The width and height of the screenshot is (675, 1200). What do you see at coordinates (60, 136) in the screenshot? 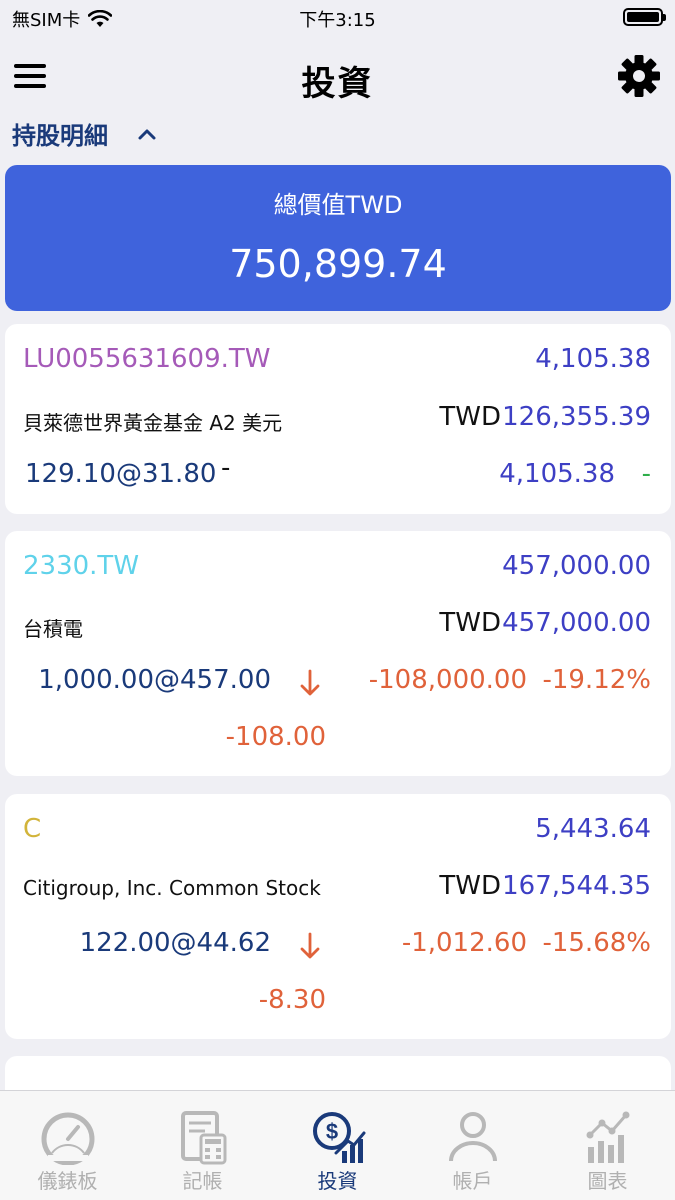
I see `section-title: 持股明細` at bounding box center [60, 136].